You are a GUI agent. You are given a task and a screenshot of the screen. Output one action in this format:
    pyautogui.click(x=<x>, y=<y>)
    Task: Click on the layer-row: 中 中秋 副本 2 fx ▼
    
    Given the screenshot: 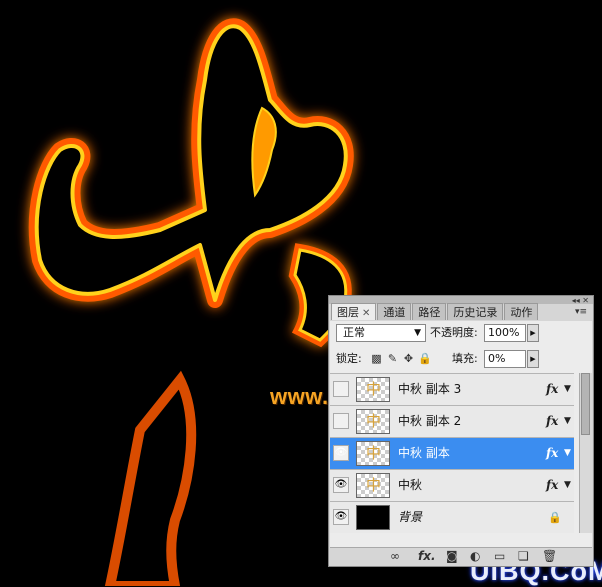 What is the action you would take?
    pyautogui.click(x=452, y=421)
    